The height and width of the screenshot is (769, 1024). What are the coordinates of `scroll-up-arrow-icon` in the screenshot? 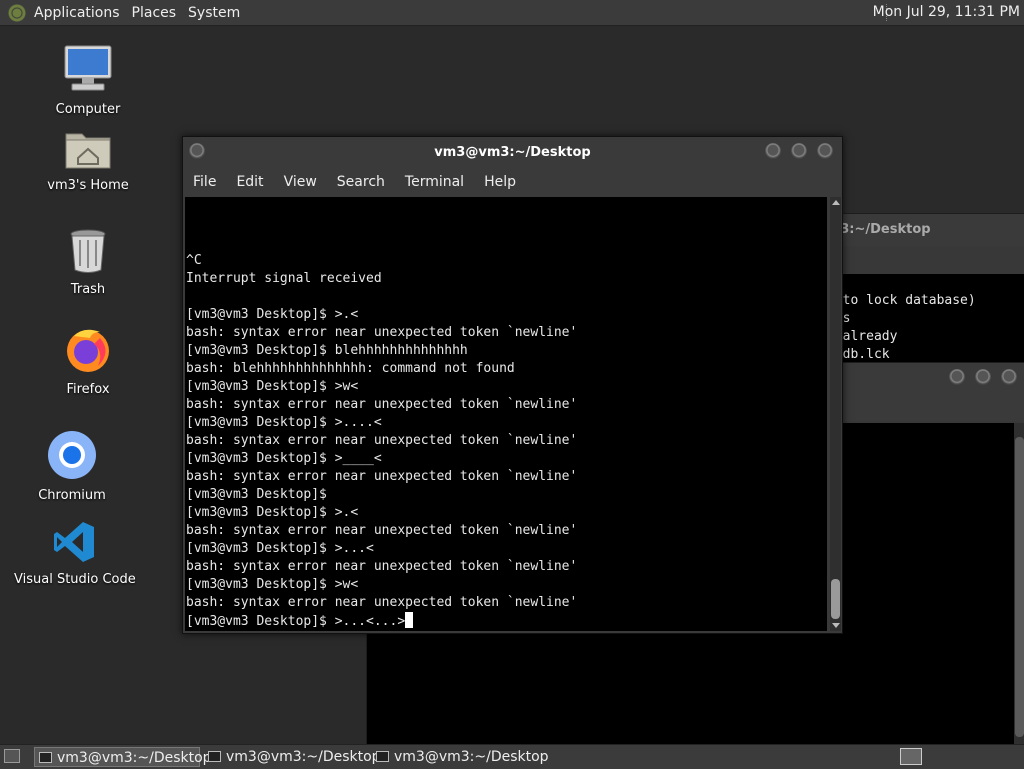 It's located at (836, 202).